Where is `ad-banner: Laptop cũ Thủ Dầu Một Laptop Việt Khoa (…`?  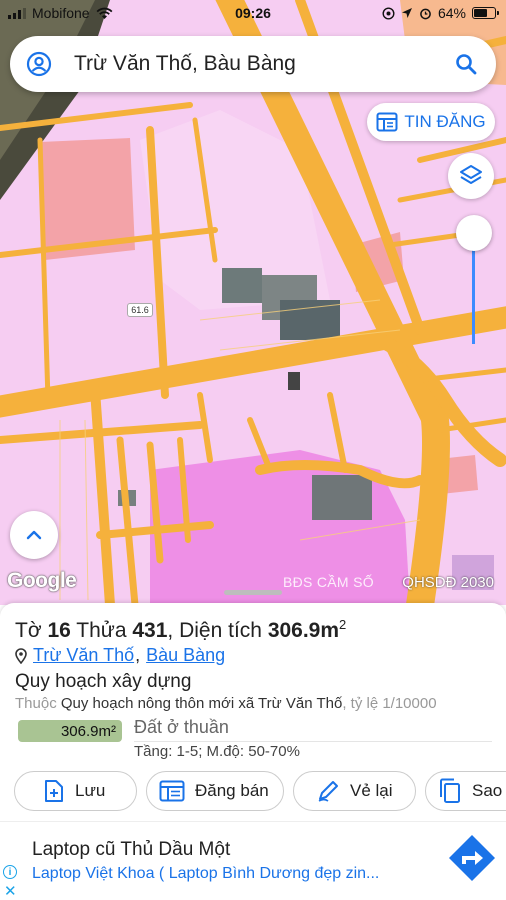 ad-banner: Laptop cũ Thủ Dầu Một Laptop Việt Khoa (… is located at coordinates (253, 860).